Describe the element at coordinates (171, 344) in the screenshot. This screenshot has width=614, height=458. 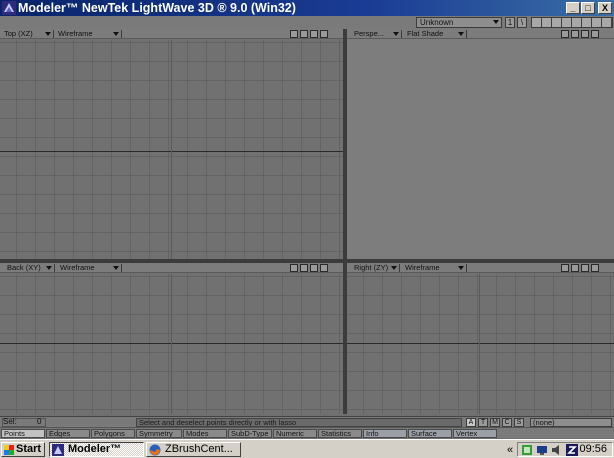
I see `y-axis-line` at that location.